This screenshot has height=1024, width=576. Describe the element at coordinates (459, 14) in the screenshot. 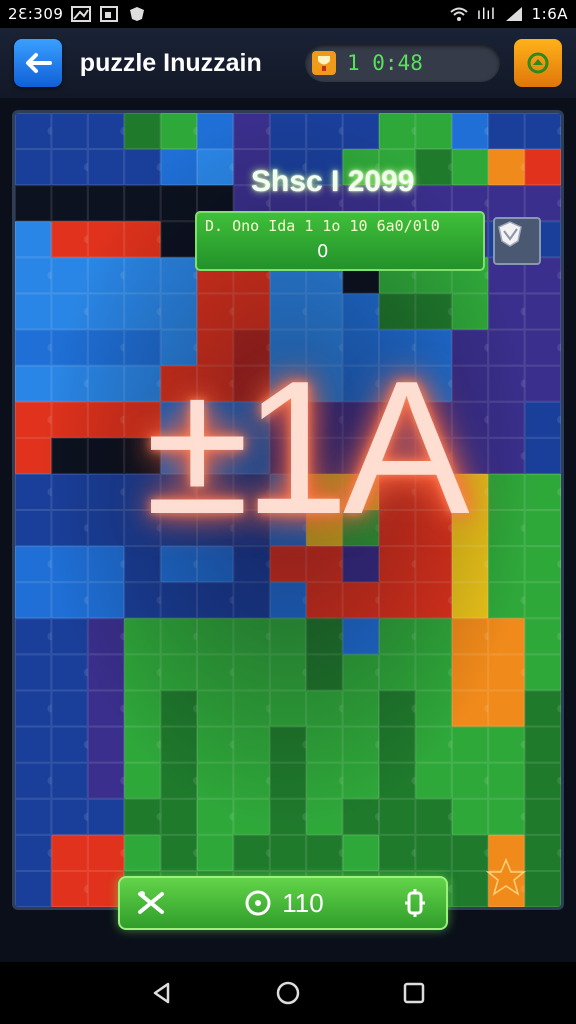

I see `wifi-icon` at that location.